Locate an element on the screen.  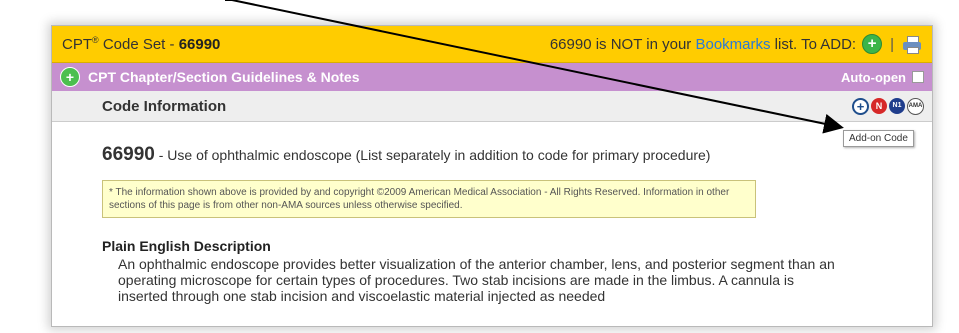
add-on-code-tooltip: Add-on Code is located at coordinates (878, 138).